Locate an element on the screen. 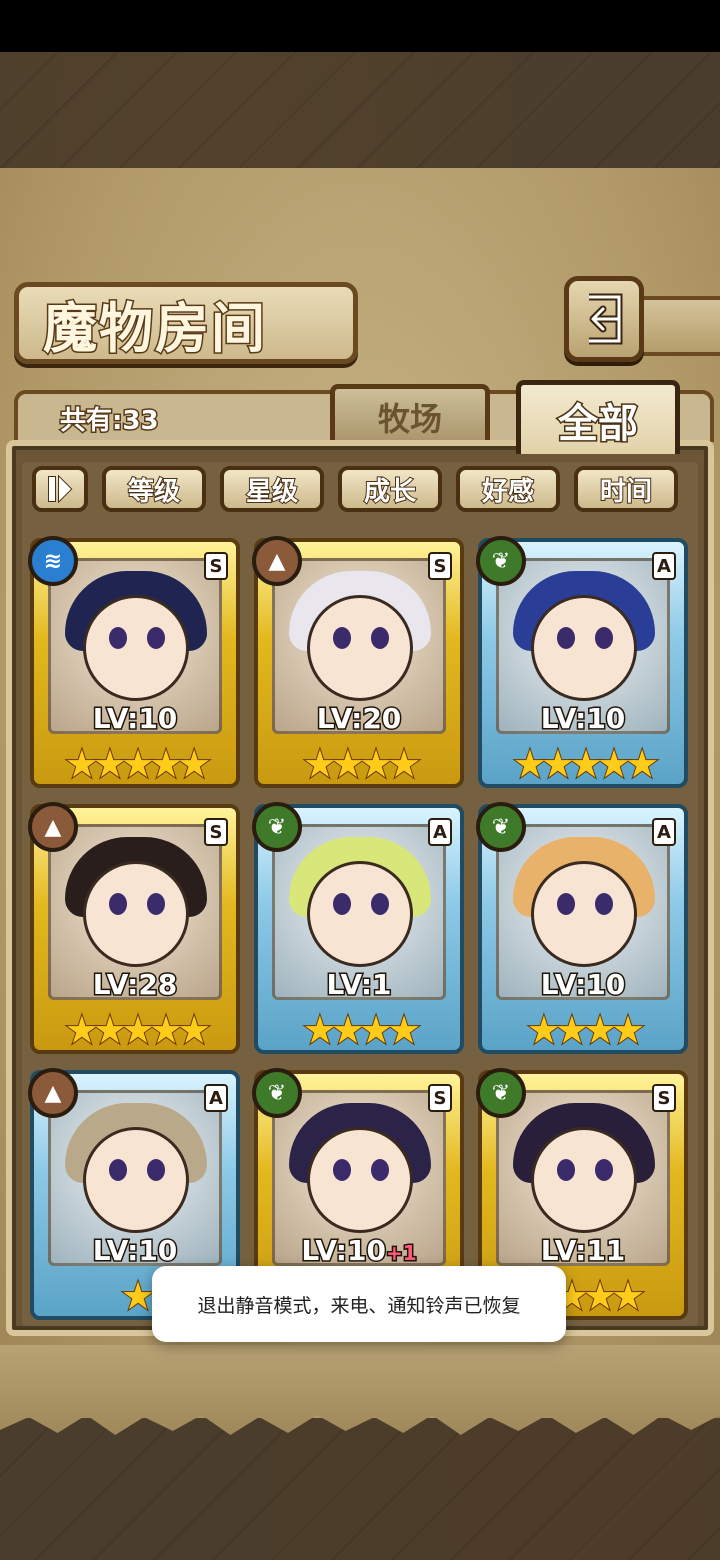  toast-message: 退出静音模式，来电、通知铃声已恢复 is located at coordinates (359, 1304).